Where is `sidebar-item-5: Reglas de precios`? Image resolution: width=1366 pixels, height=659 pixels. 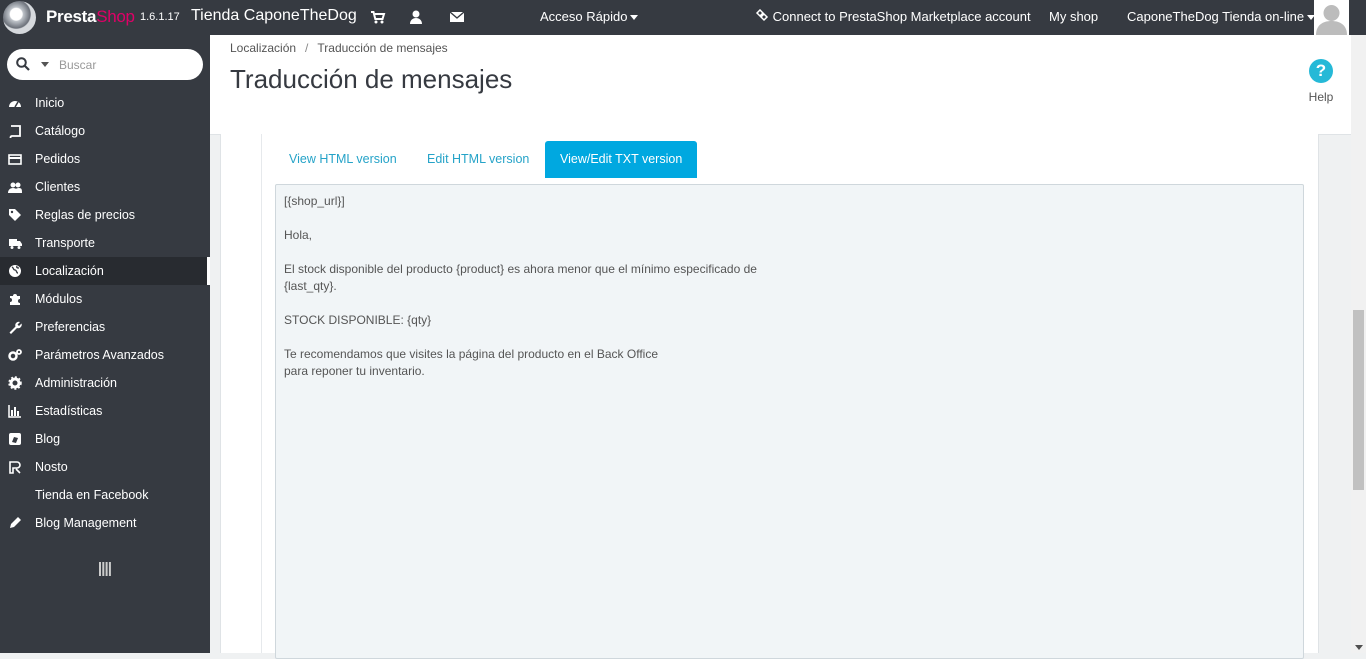 sidebar-item-5: Reglas de precios is located at coordinates (105, 215).